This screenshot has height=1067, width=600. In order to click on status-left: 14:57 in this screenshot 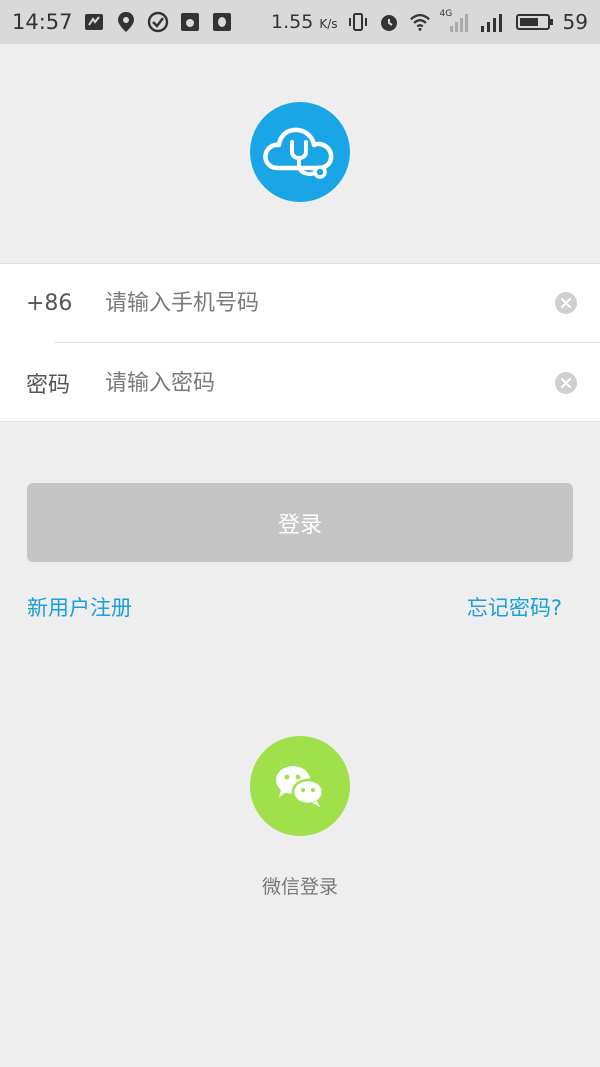, I will do `click(122, 22)`.